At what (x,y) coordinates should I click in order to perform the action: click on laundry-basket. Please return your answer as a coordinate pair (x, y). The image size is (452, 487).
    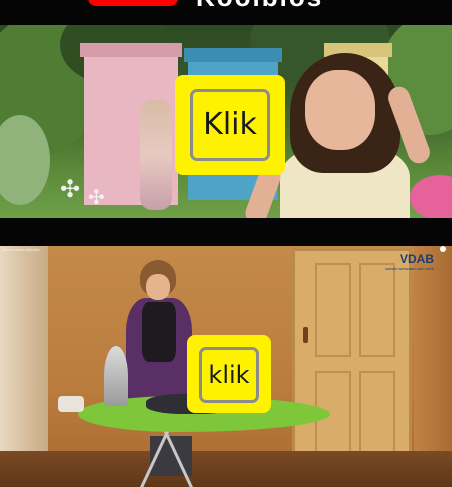
    Looking at the image, I should click on (71, 404).